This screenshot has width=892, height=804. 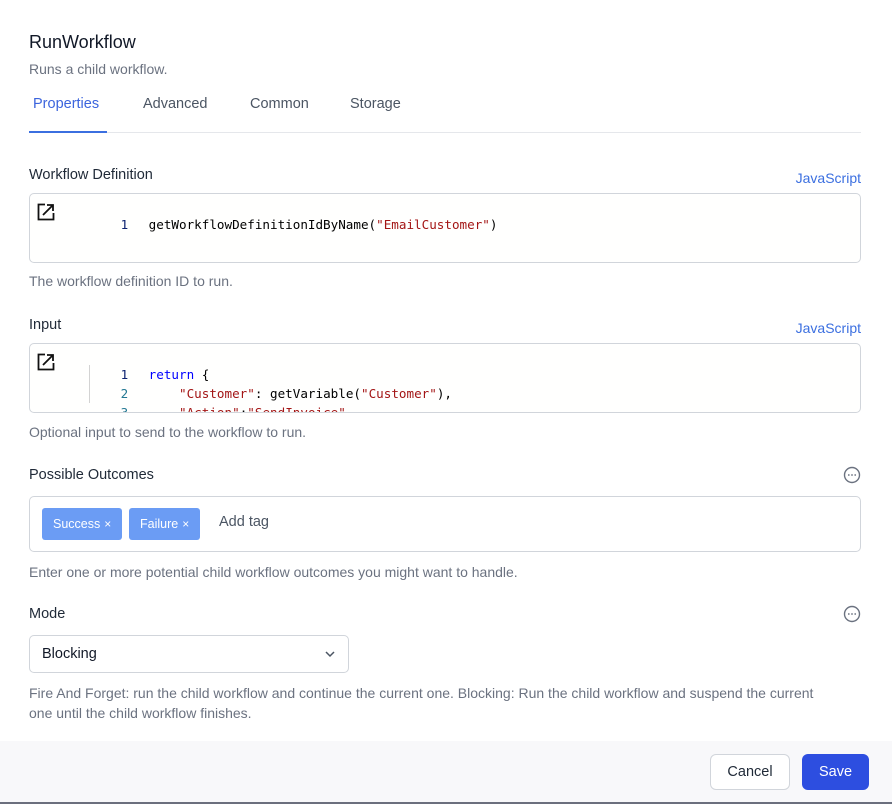 What do you see at coordinates (69, 654) in the screenshot?
I see `mode-selected-value: Blocking` at bounding box center [69, 654].